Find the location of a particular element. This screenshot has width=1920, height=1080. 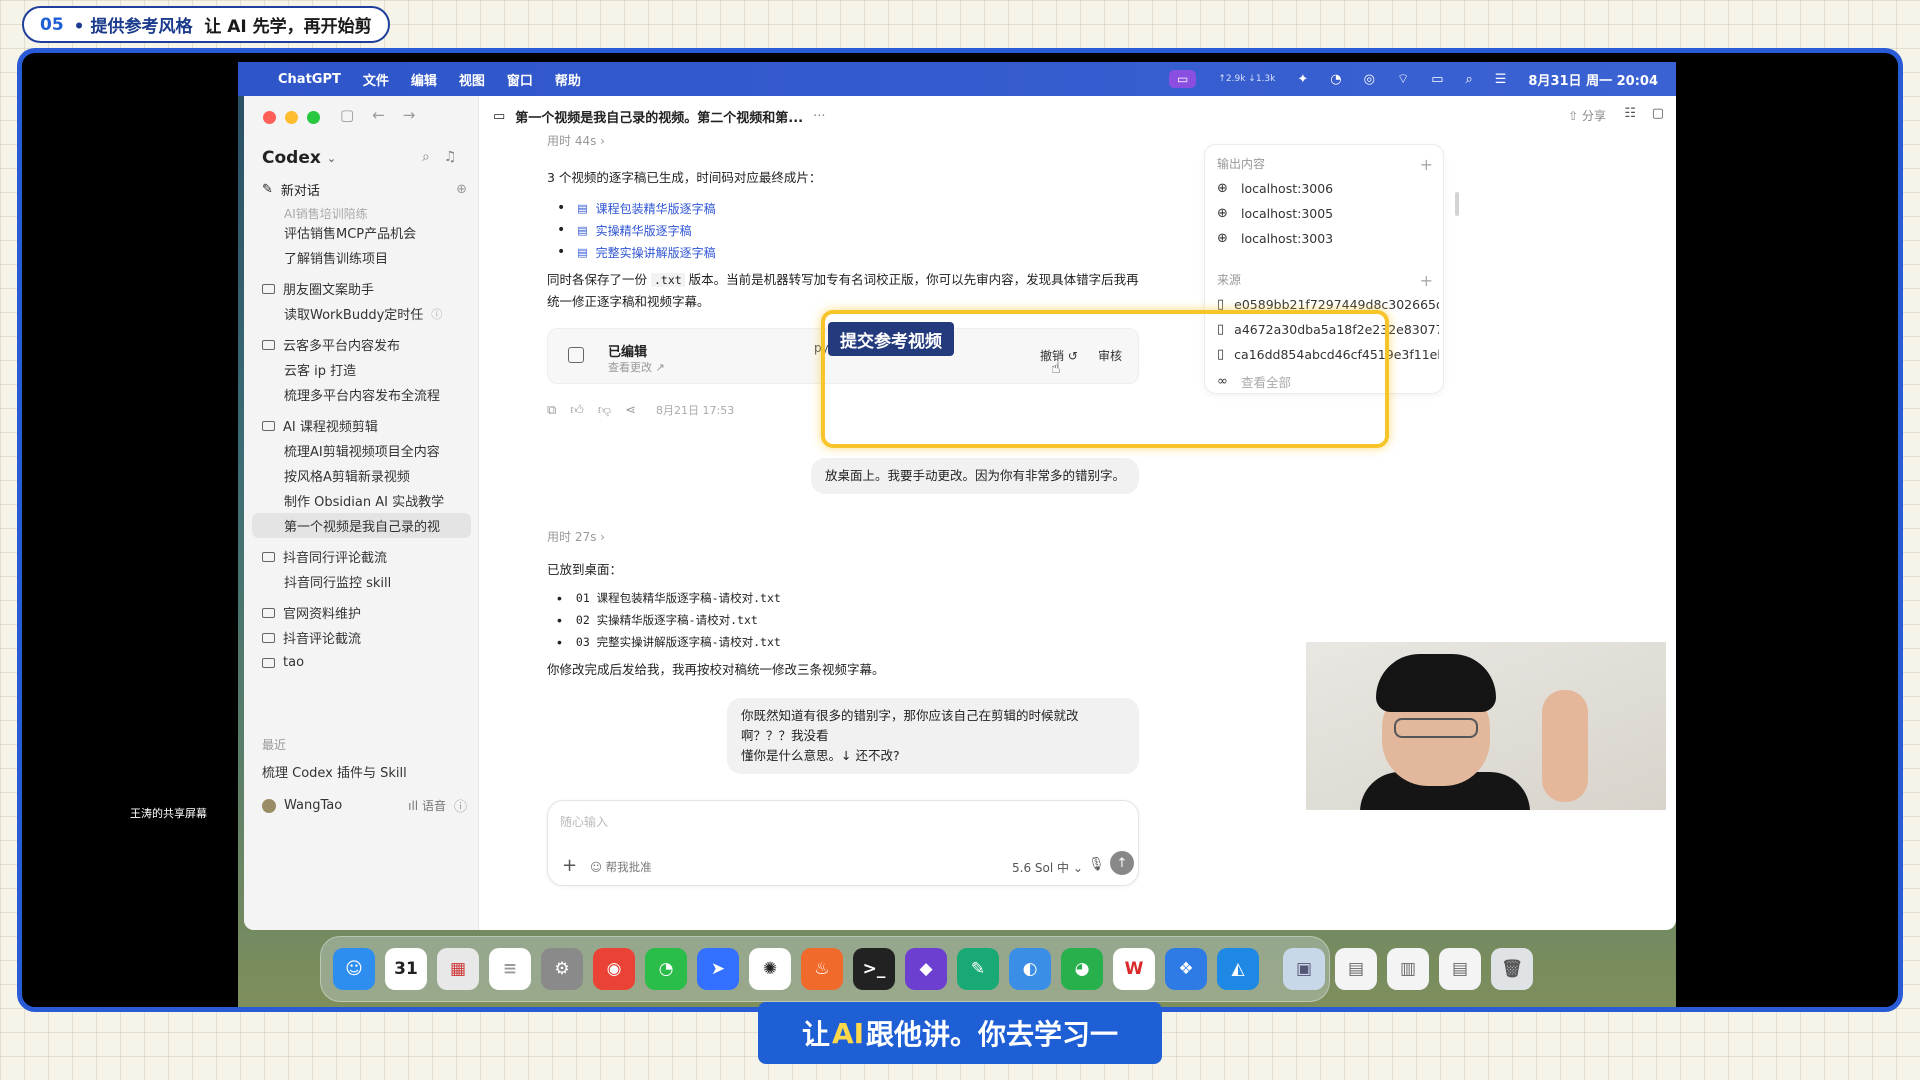

avatar is located at coordinates (269, 805).